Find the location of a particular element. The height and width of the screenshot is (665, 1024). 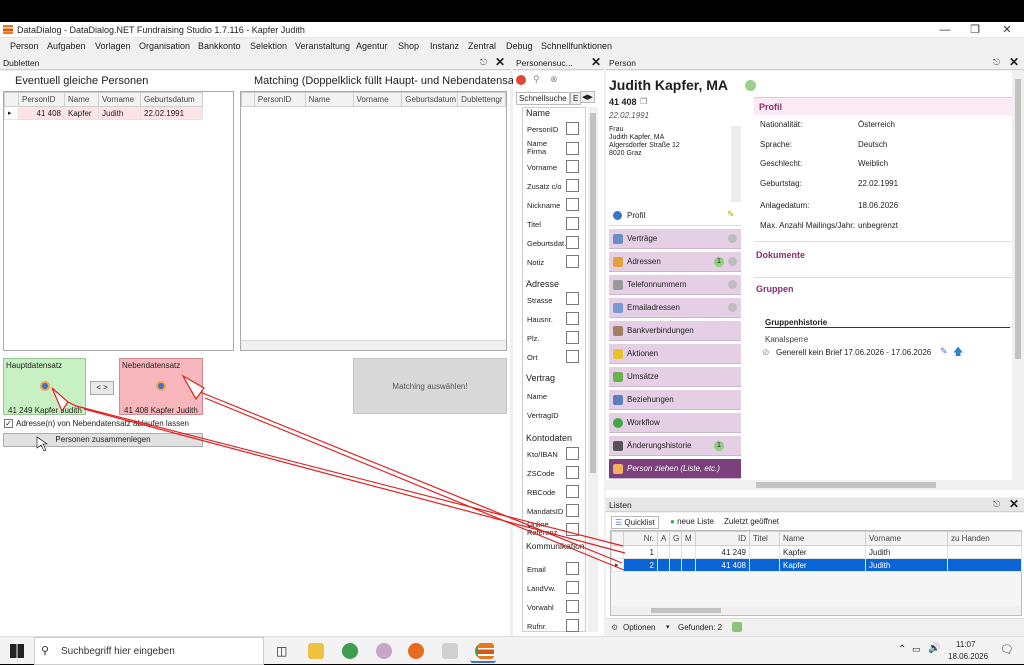

mouse-cursor-icon is located at coordinates (42, 444).